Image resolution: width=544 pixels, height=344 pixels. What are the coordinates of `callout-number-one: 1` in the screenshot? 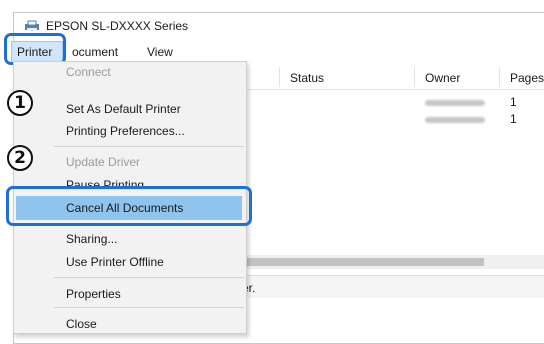 It's located at (20, 103).